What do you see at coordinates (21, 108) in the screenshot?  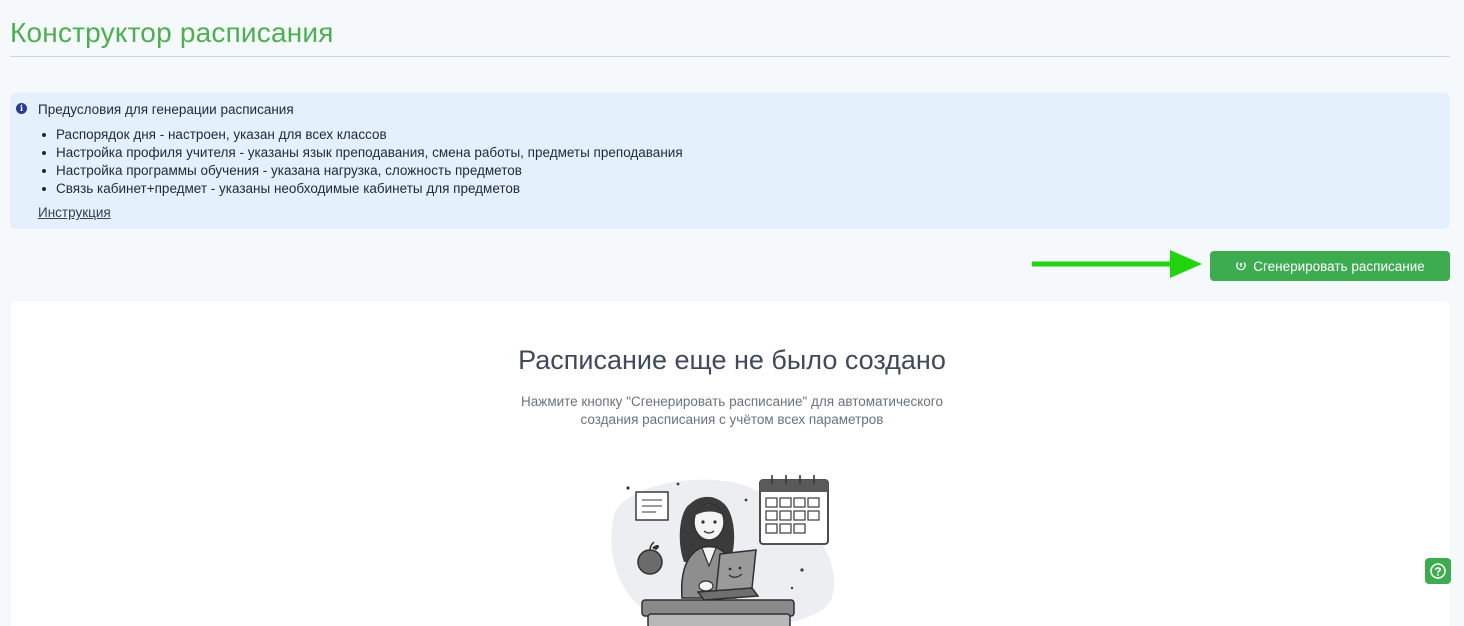 I see `info-icon: i` at bounding box center [21, 108].